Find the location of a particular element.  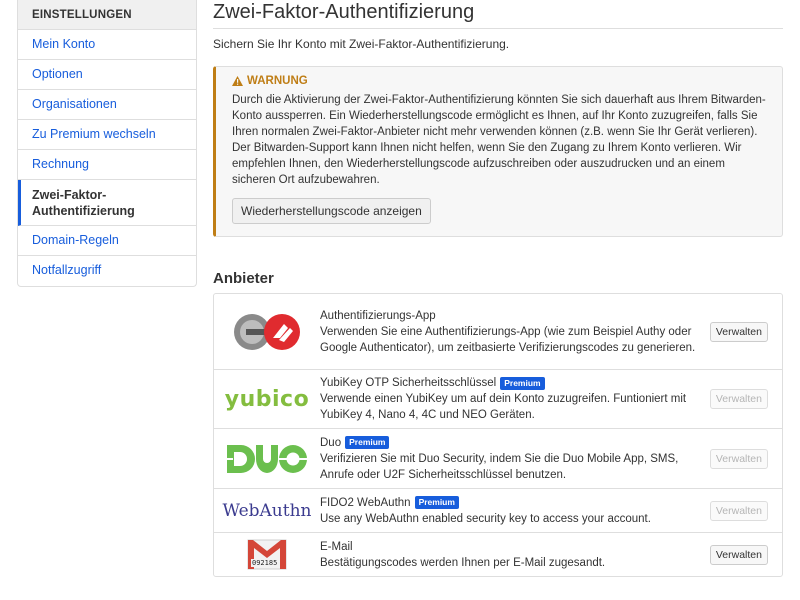

yubico-logo: yubico is located at coordinates (267, 399).